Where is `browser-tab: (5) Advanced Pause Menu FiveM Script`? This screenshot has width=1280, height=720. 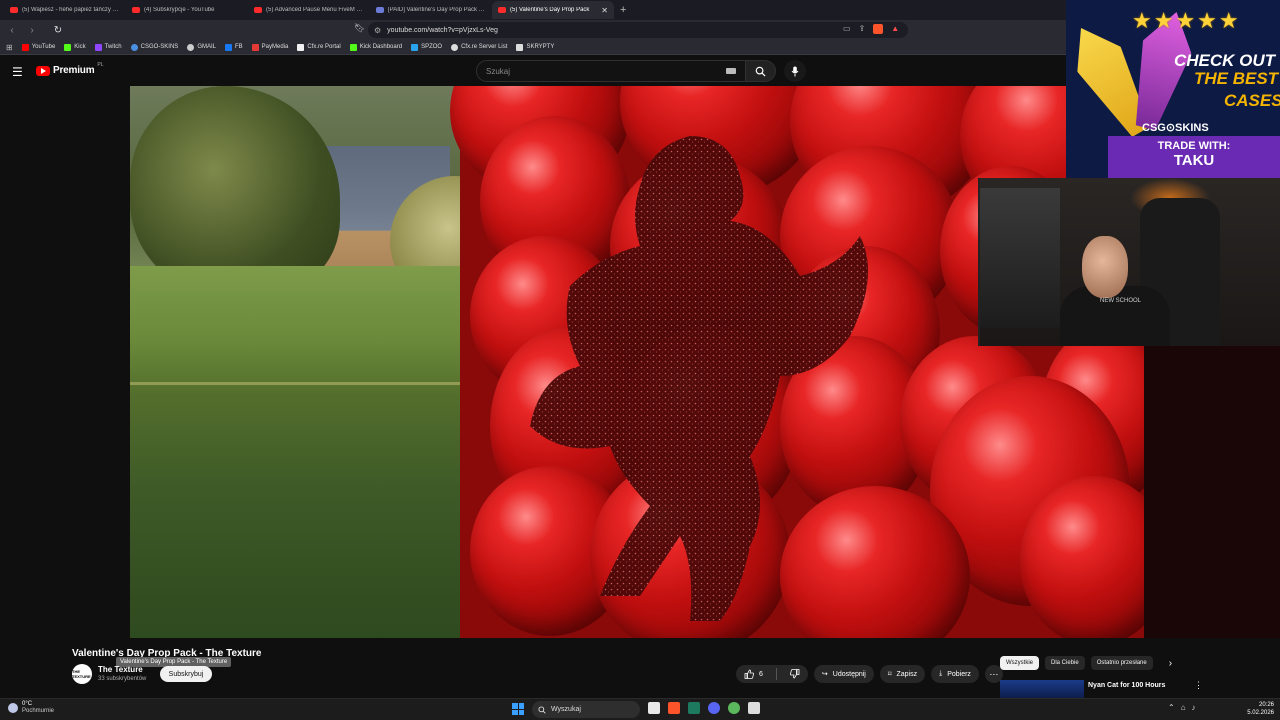 browser-tab: (5) Advanced Pause Menu FiveM Script is located at coordinates (309, 10).